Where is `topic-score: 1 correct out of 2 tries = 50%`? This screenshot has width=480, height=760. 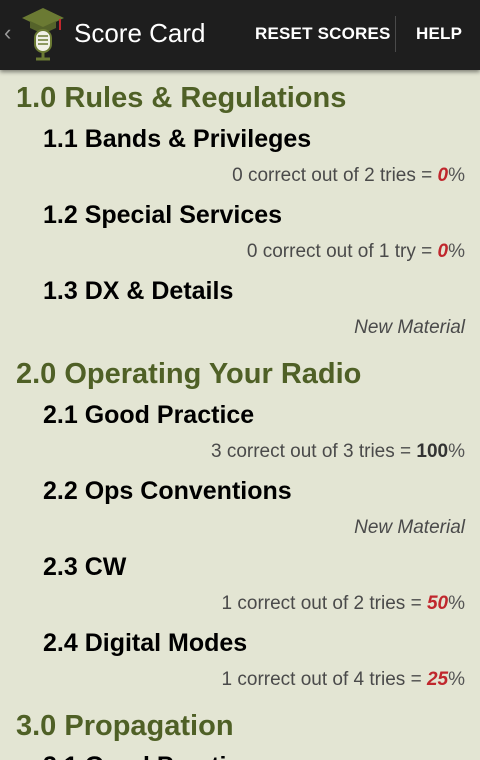 topic-score: 1 correct out of 2 tries = 50% is located at coordinates (343, 604).